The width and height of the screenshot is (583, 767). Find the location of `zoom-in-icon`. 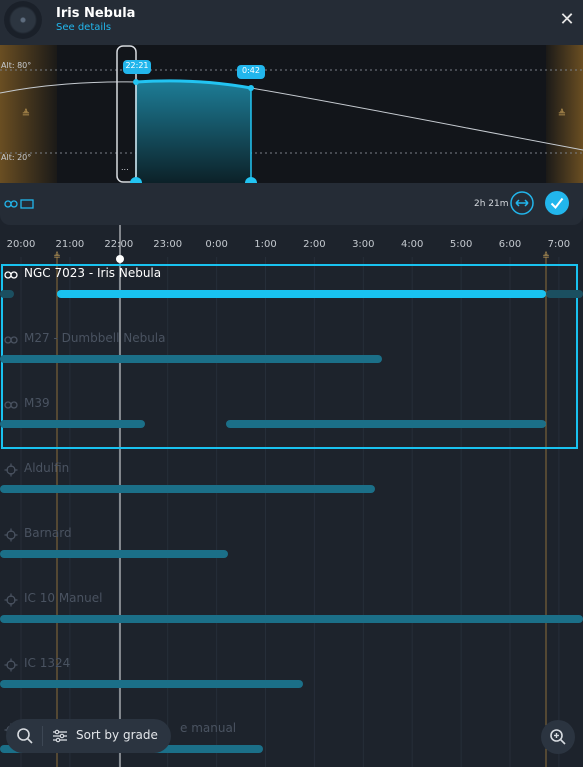

zoom-in-icon is located at coordinates (558, 737).